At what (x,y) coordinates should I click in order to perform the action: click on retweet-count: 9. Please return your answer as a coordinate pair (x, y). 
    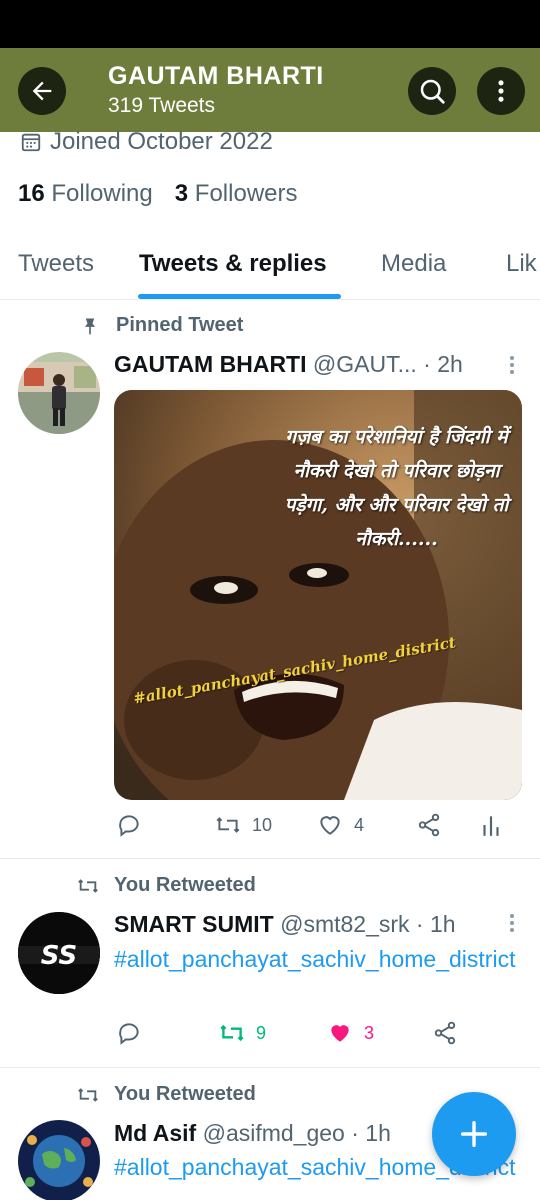
    Looking at the image, I should click on (261, 1032).